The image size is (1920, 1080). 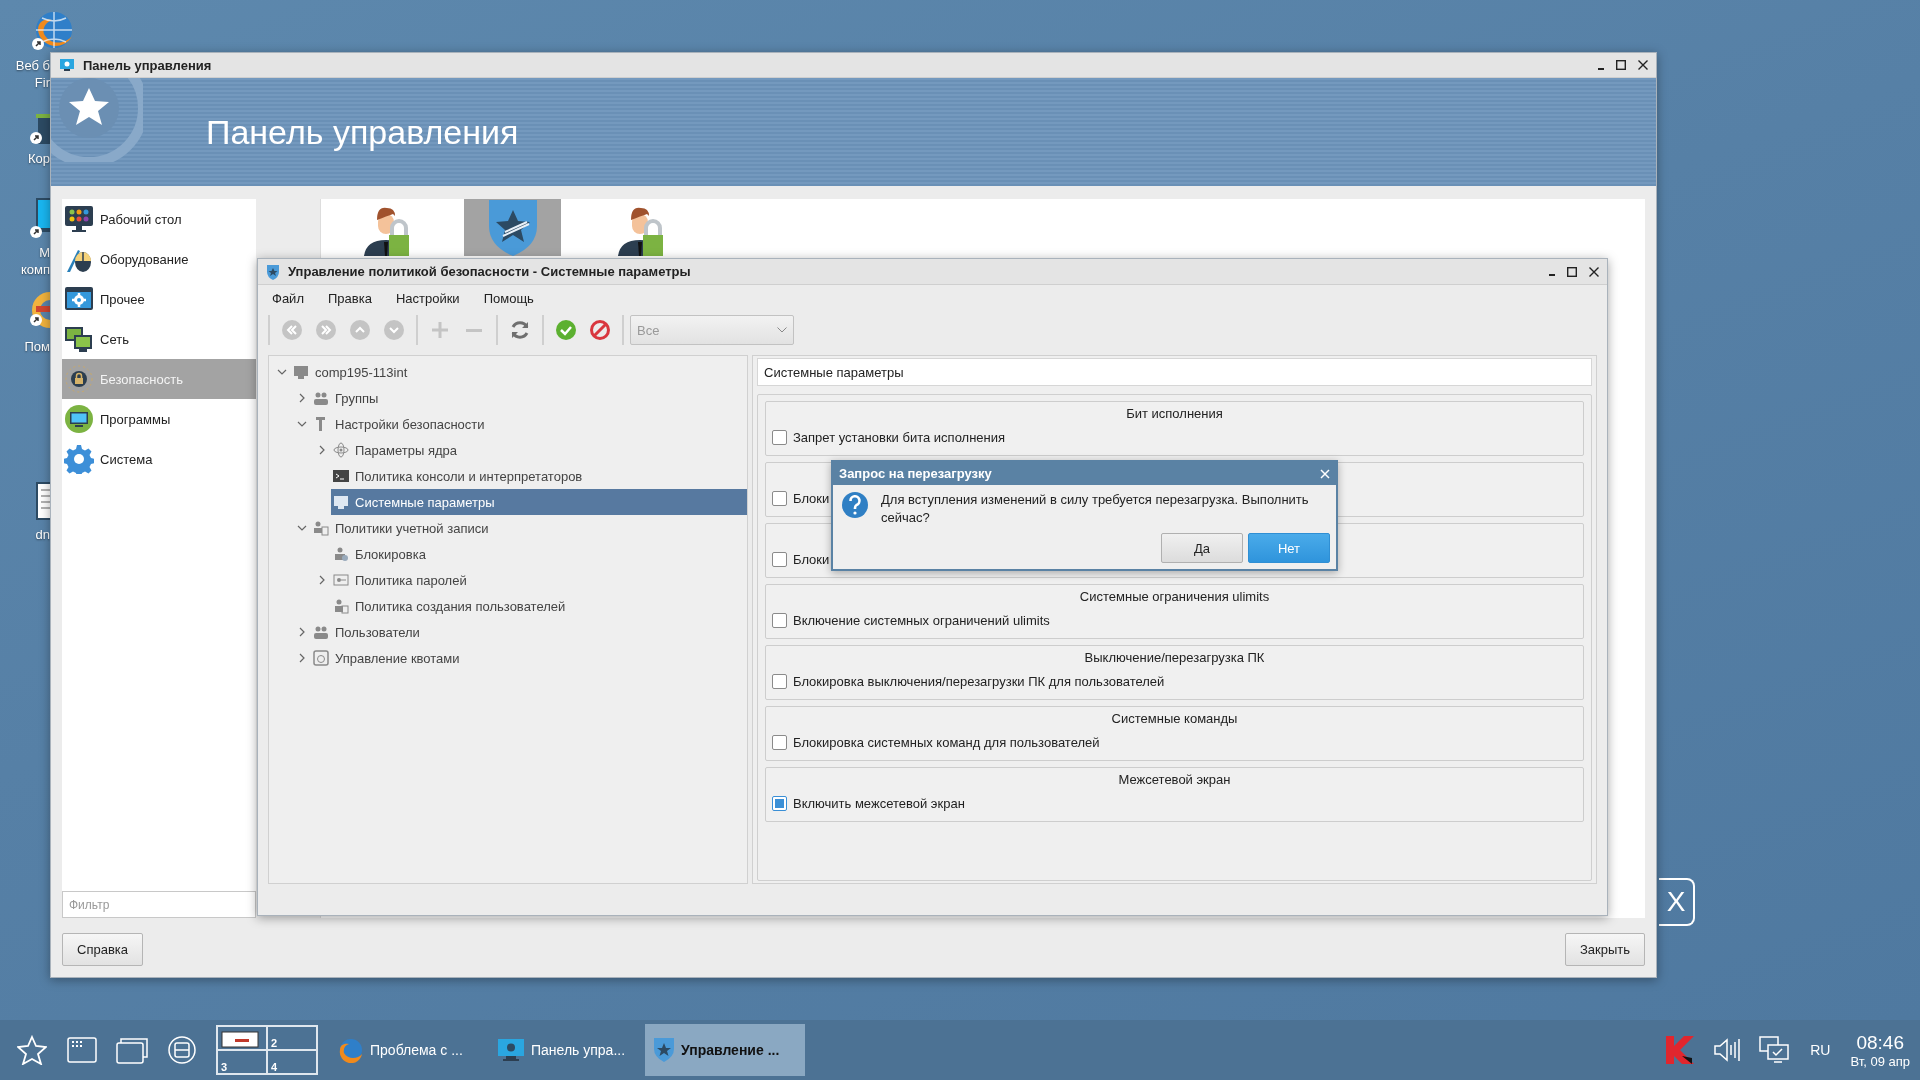 What do you see at coordinates (1727, 1050) in the screenshot?
I see `volume-icon` at bounding box center [1727, 1050].